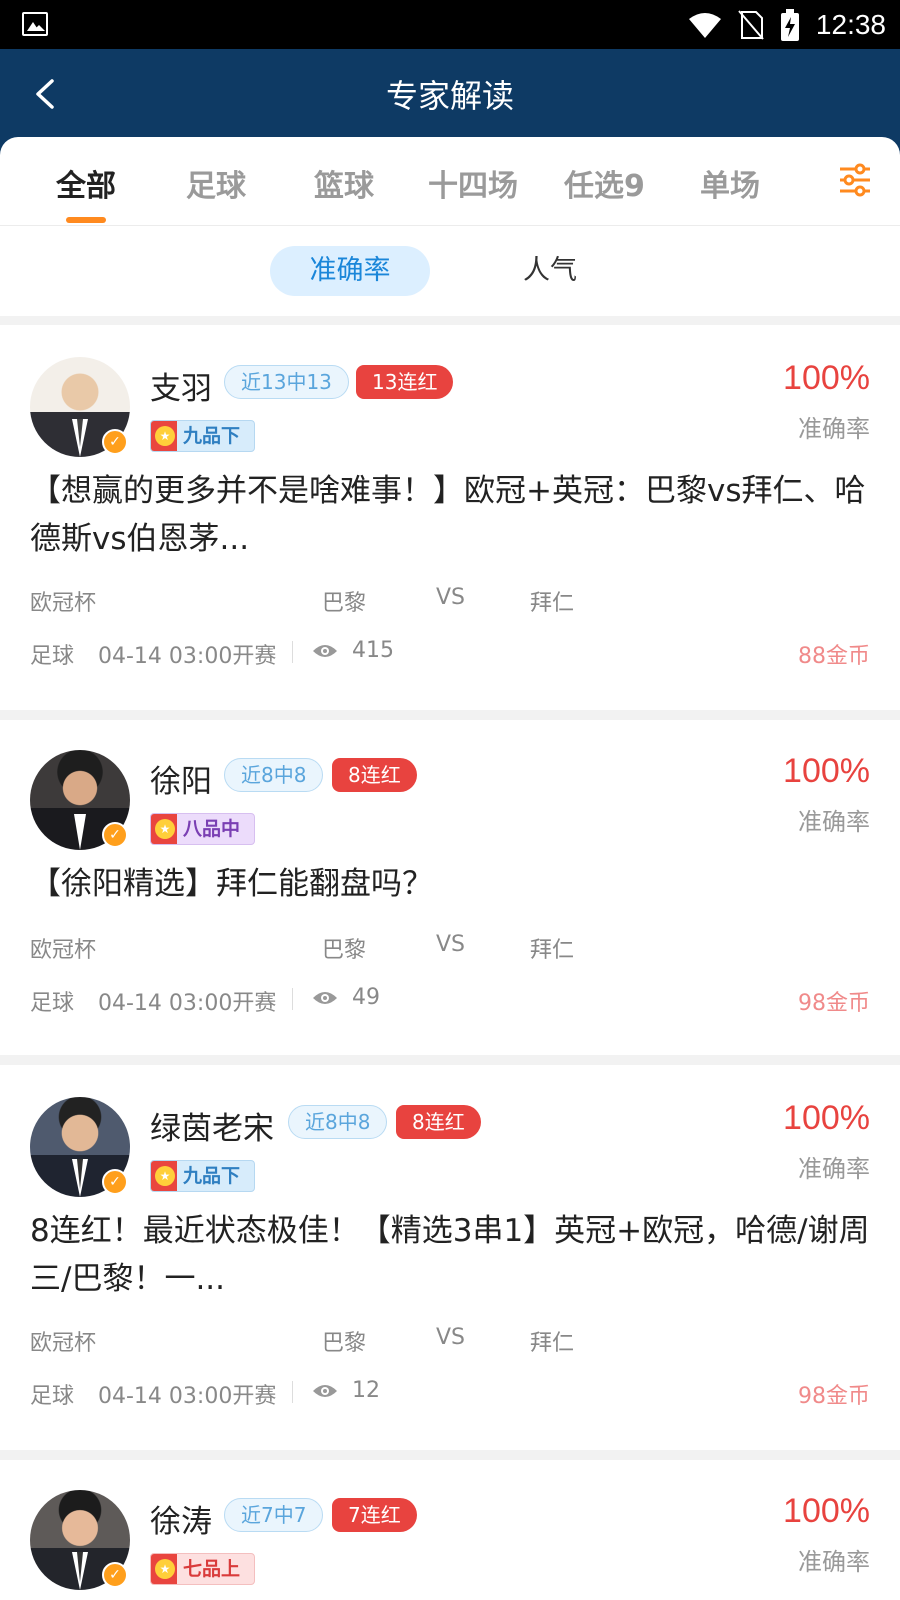 This screenshot has height=1600, width=900. Describe the element at coordinates (855, 180) in the screenshot. I see `filter-settings-icon` at that location.